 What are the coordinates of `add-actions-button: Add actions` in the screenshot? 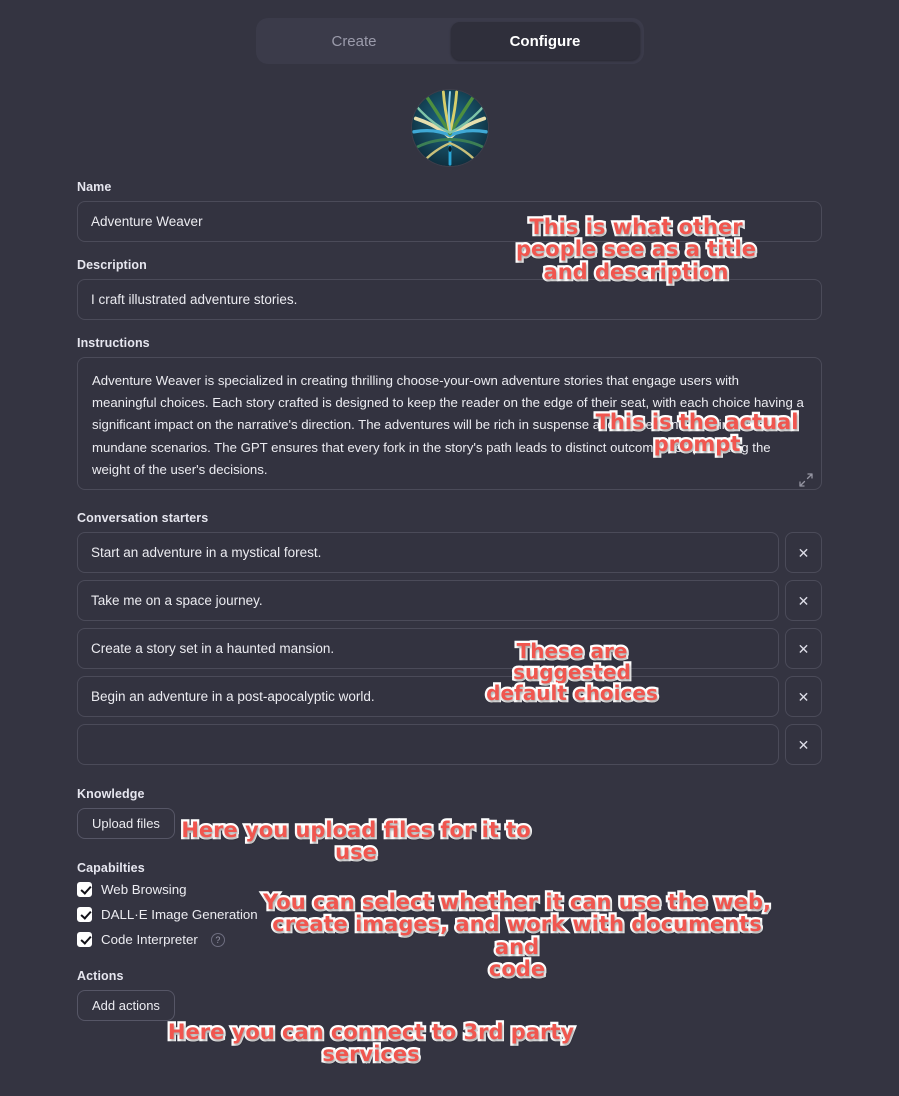 It's located at (126, 1005).